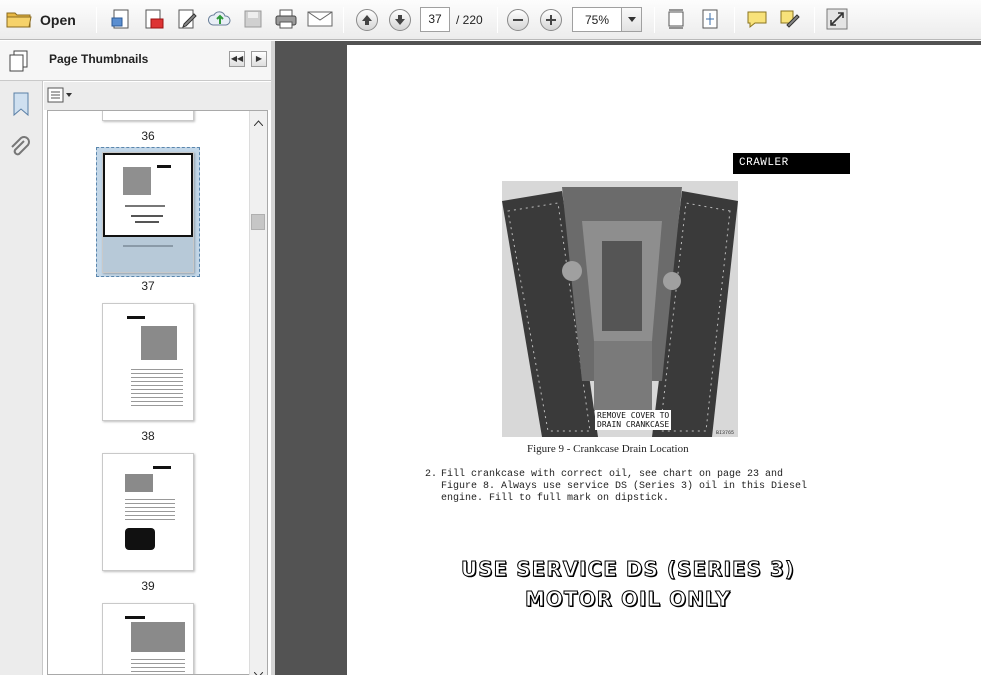 Image resolution: width=981 pixels, height=675 pixels. Describe the element at coordinates (140, 539) in the screenshot. I see `thumbnail-logo` at that location.